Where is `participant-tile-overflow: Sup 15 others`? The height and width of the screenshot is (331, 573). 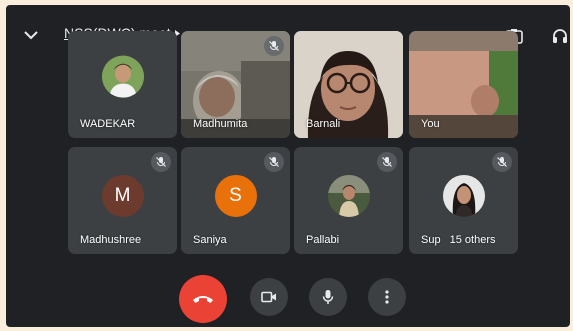 participant-tile-overflow: Sup 15 others is located at coordinates (463, 200).